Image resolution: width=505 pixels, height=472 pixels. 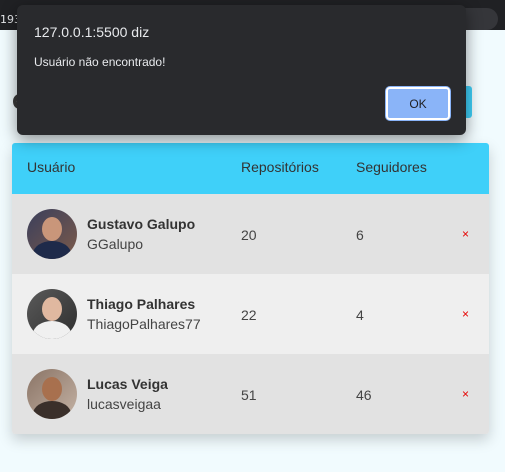 What do you see at coordinates (418, 103) in the screenshot?
I see `ok-button: OK` at bounding box center [418, 103].